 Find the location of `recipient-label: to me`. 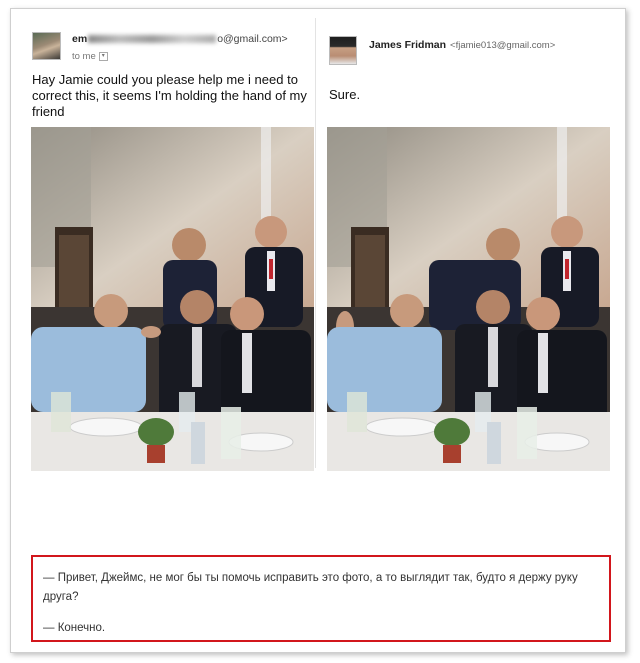

recipient-label: to me is located at coordinates (84, 56).